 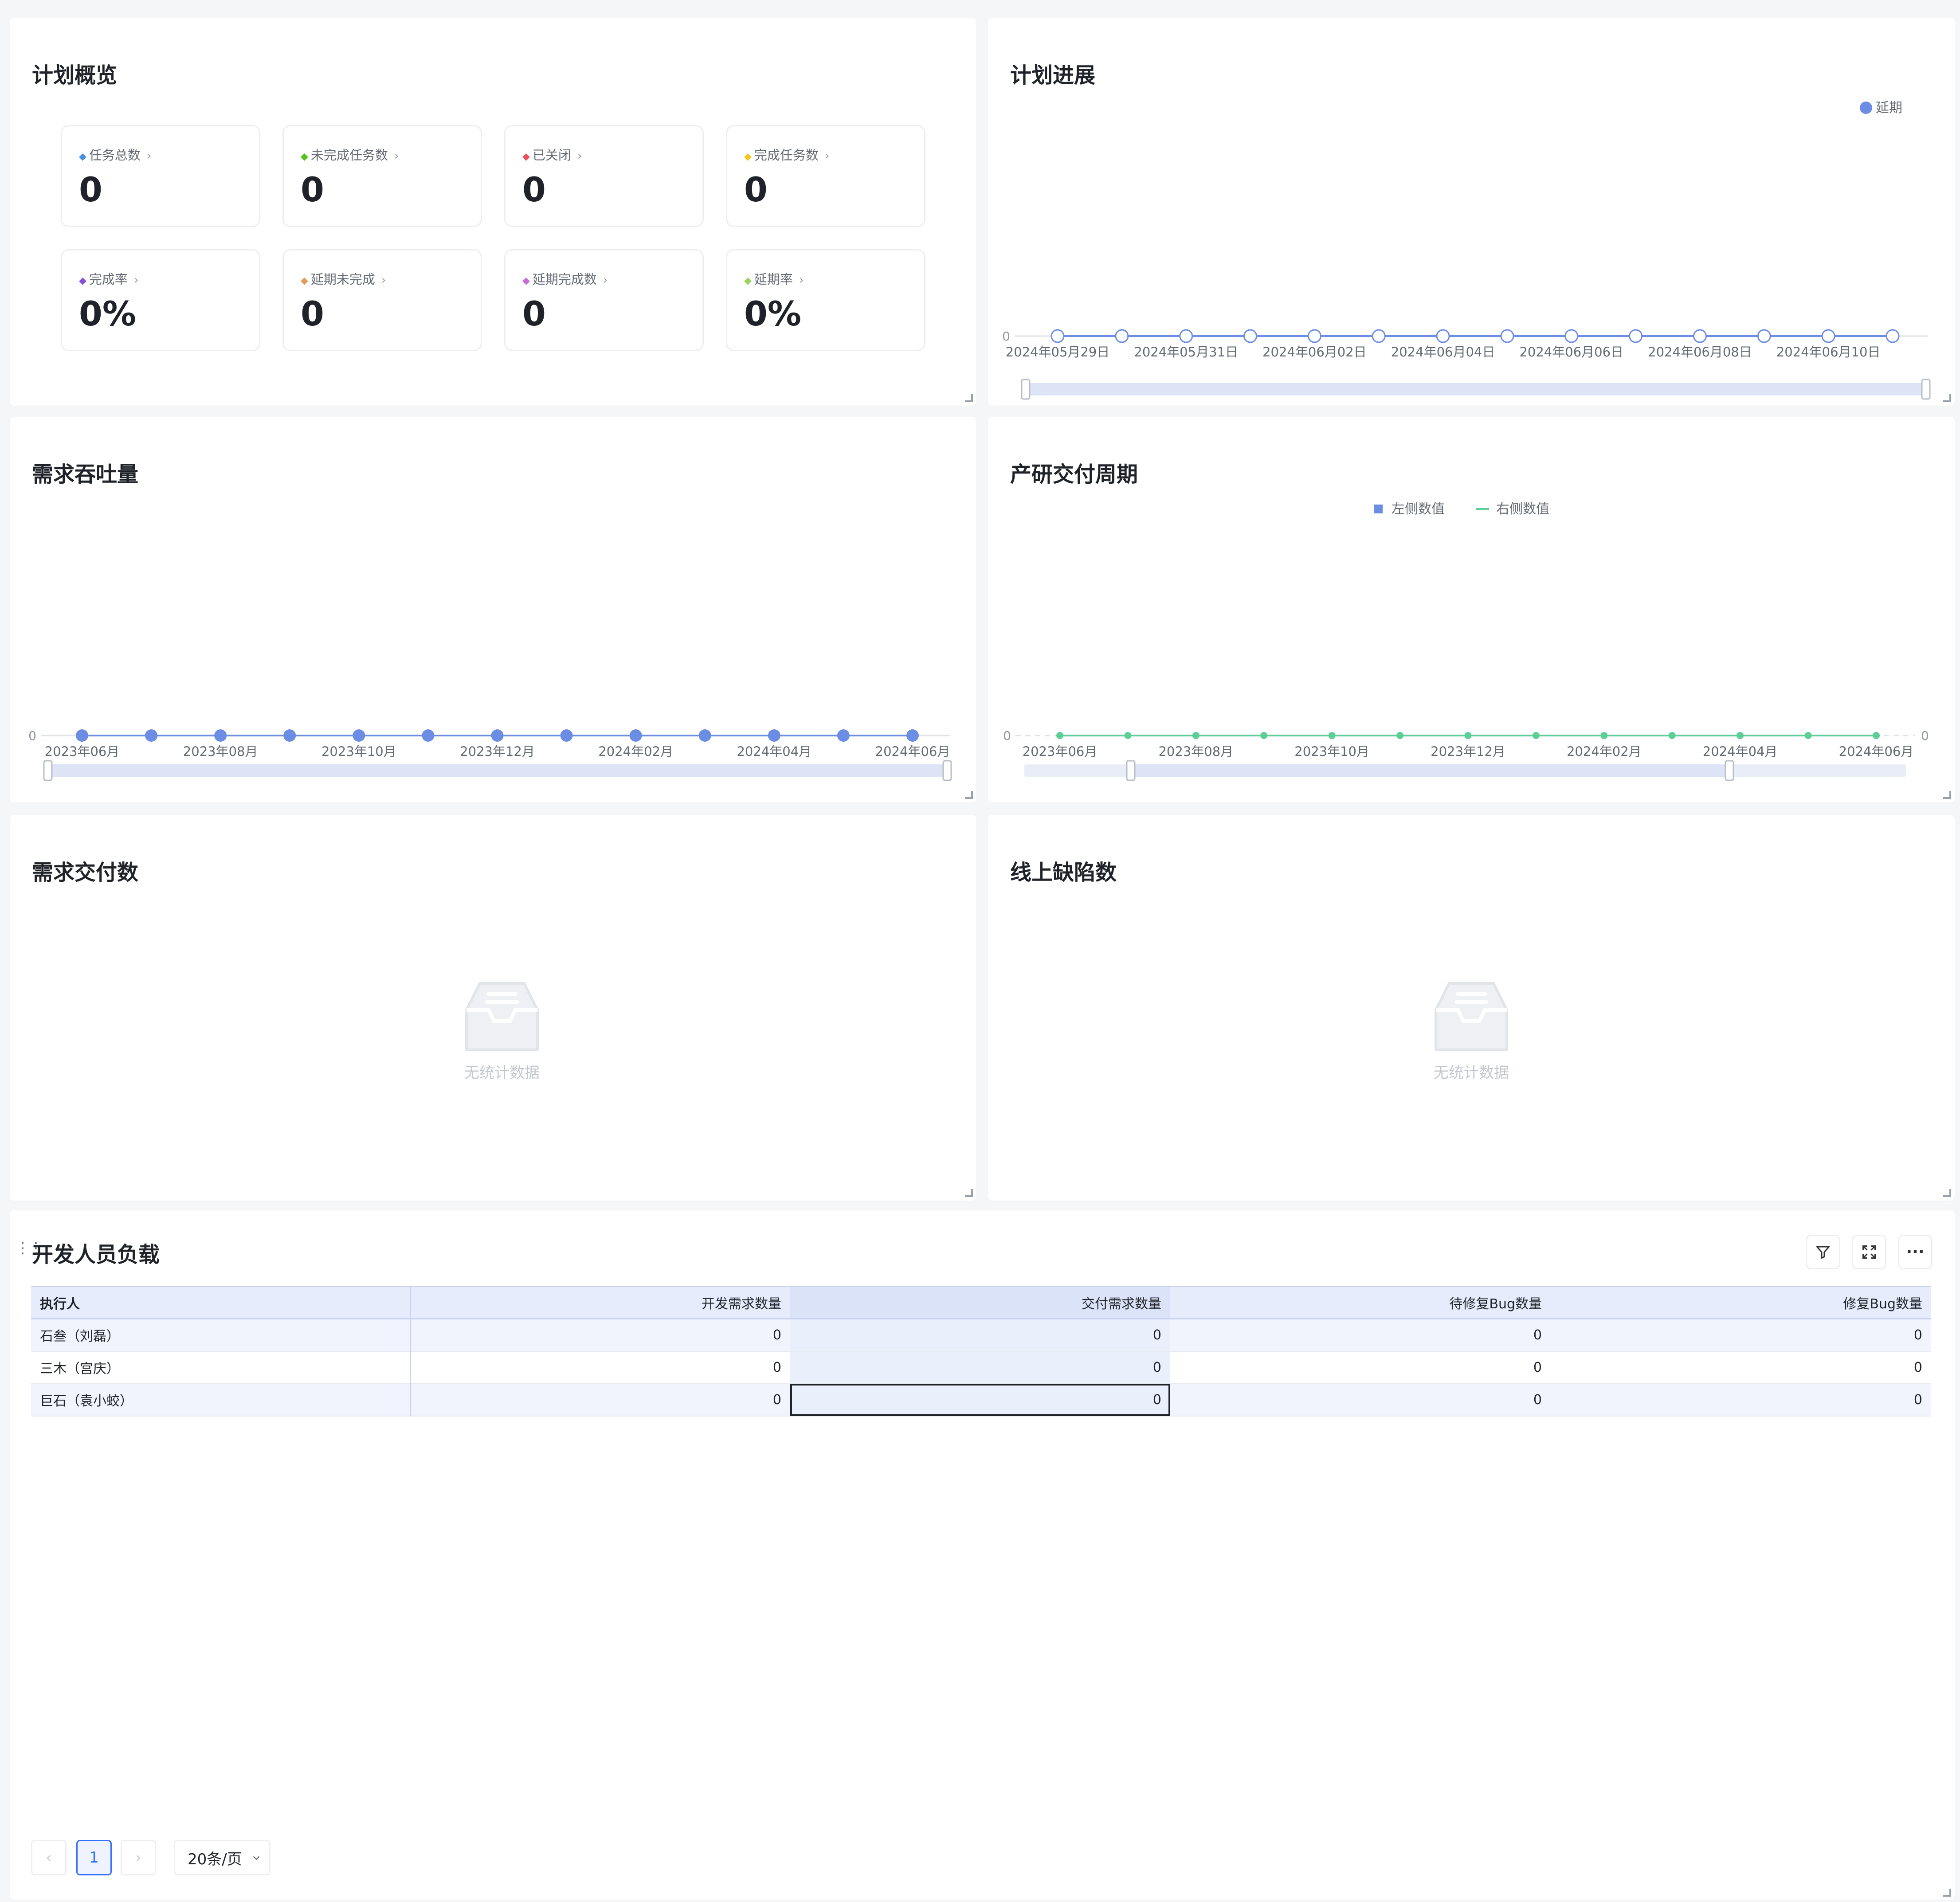 I want to click on cell-delivered-count-selected: 0, so click(x=980, y=1400).